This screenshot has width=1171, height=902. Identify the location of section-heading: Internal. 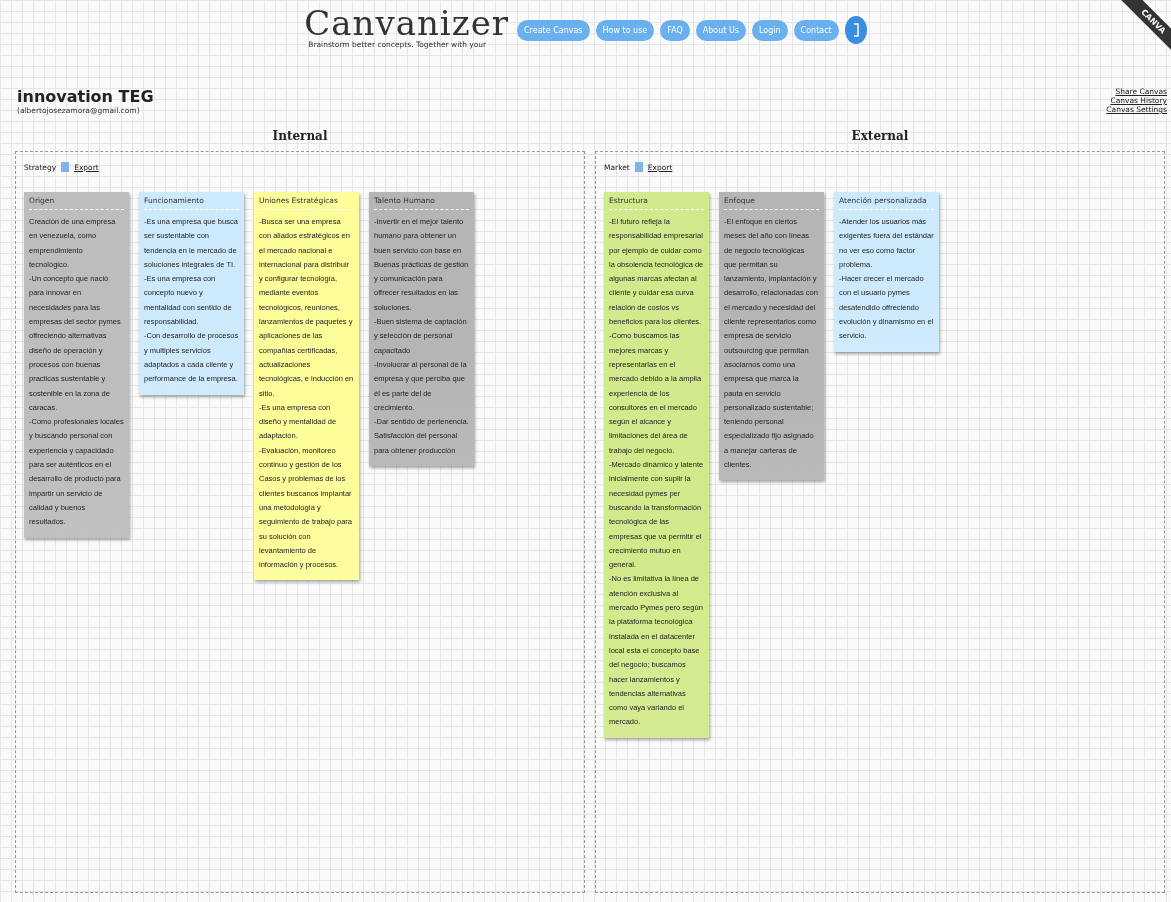
(300, 136).